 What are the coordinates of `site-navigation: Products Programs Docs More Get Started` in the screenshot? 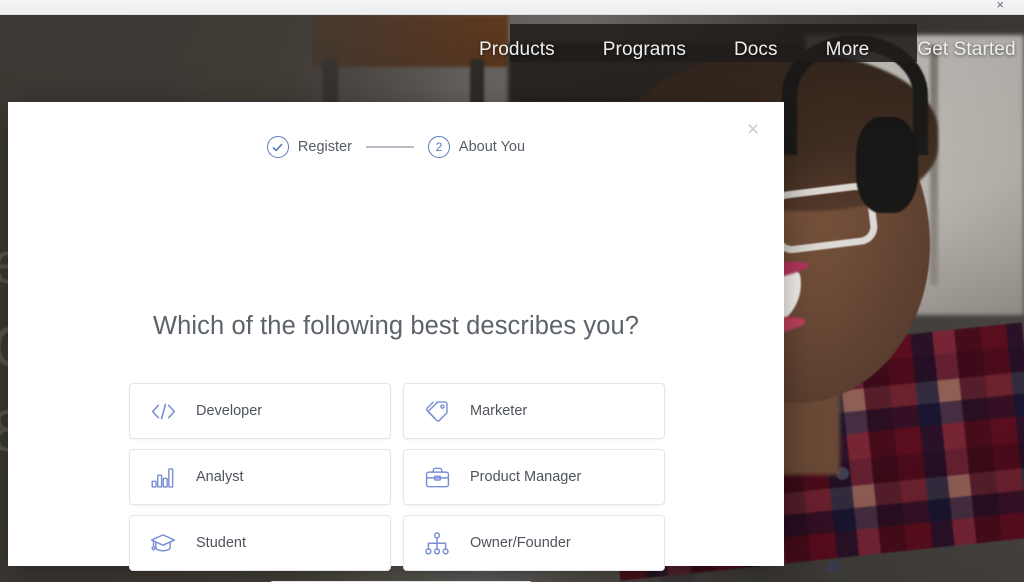 It's located at (512, 46).